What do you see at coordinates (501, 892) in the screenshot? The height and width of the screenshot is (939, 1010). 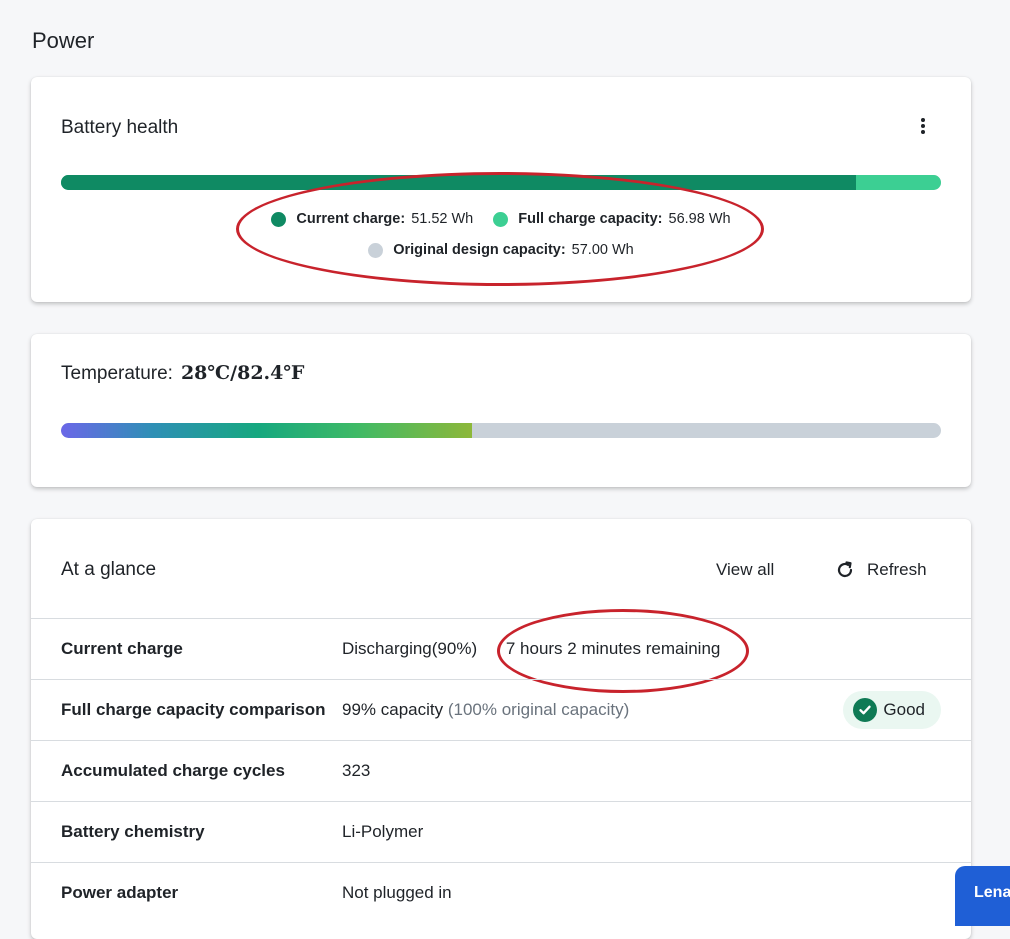 I see `table-row: Power adapter Not plugged in` at bounding box center [501, 892].